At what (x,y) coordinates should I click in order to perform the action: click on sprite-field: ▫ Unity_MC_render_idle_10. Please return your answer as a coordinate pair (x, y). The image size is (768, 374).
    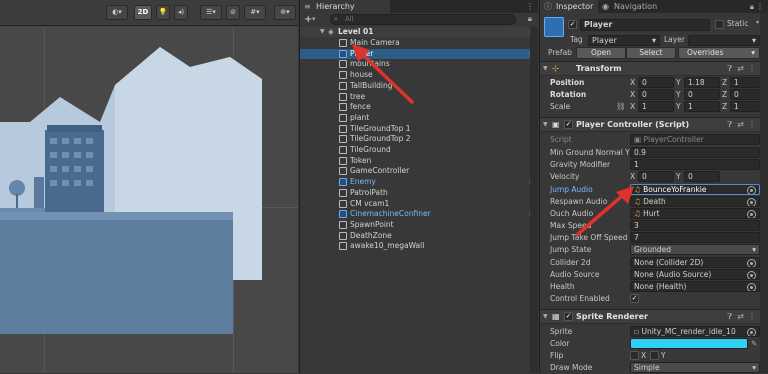
    Looking at the image, I should click on (695, 331).